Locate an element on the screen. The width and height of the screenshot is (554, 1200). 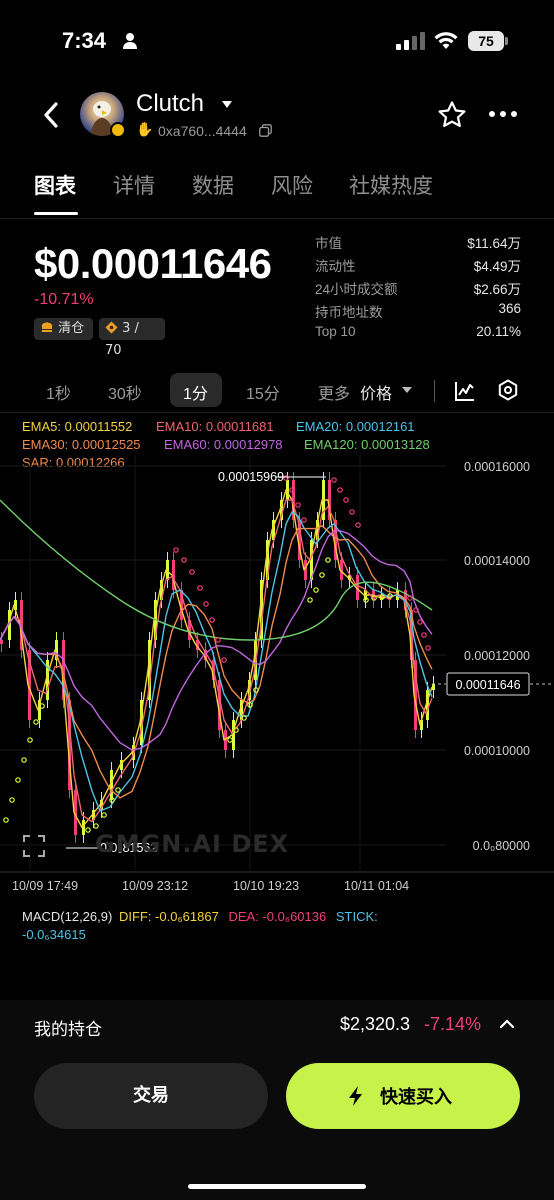
stat-label: 市值 is located at coordinates (328, 243).